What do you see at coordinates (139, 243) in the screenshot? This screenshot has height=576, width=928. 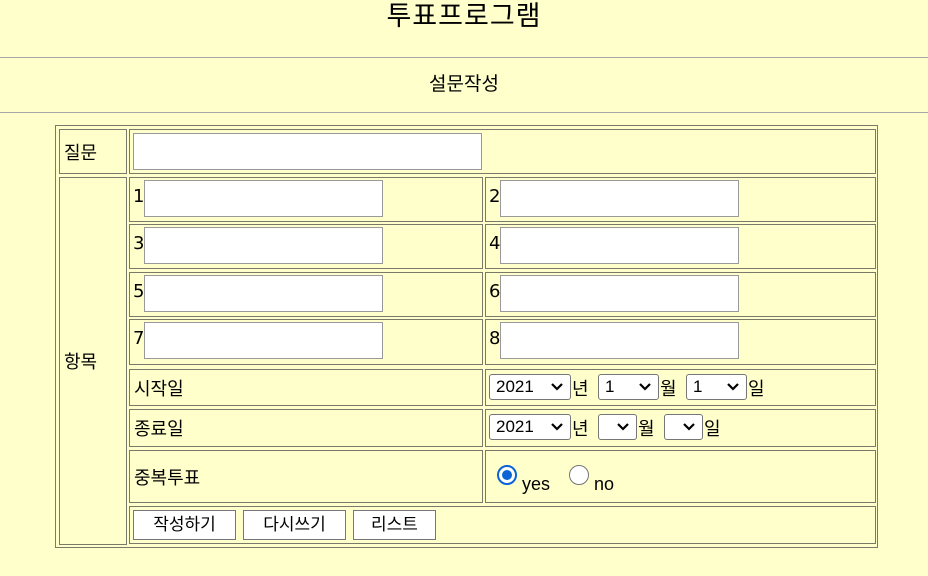 I see `item-number-3: 3` at bounding box center [139, 243].